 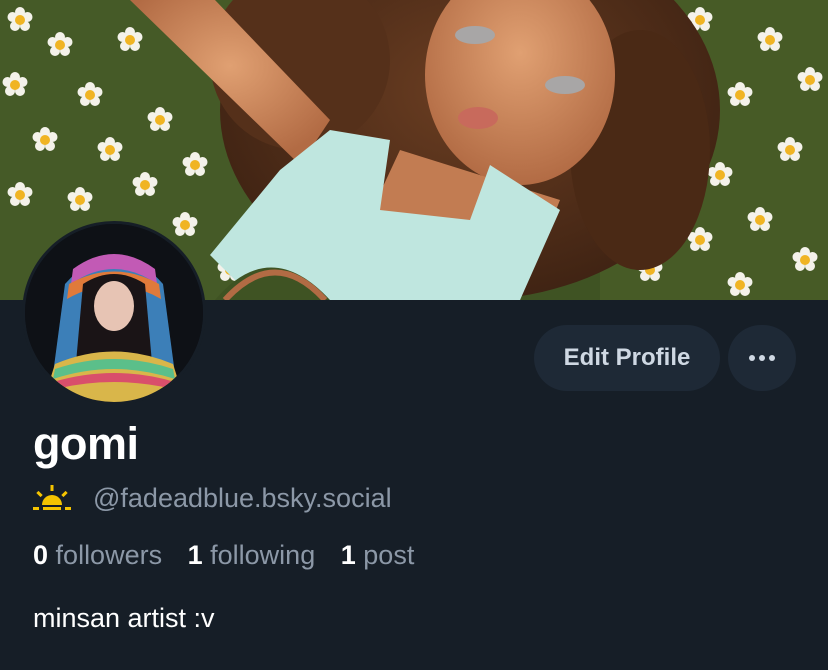 I want to click on handle-row: @fadeadblue.bsky.social, so click(x=212, y=498).